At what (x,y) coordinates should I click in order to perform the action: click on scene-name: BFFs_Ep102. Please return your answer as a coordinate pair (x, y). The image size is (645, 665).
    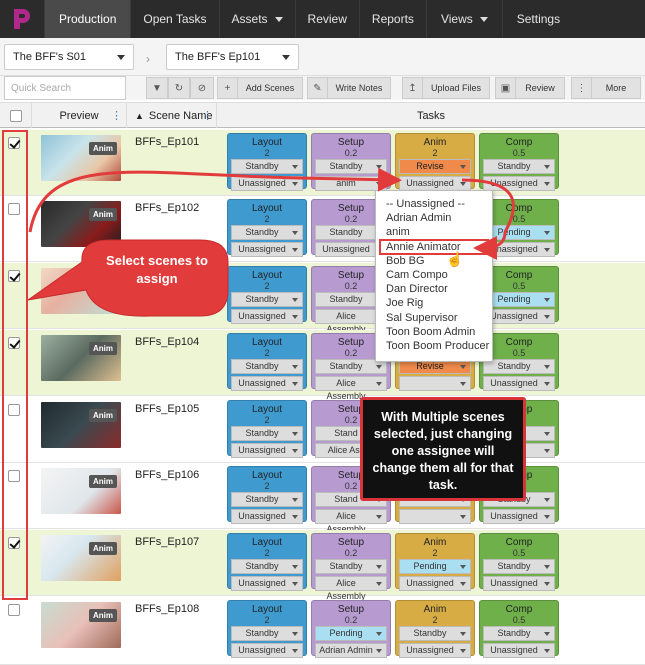
    Looking at the image, I should click on (167, 208).